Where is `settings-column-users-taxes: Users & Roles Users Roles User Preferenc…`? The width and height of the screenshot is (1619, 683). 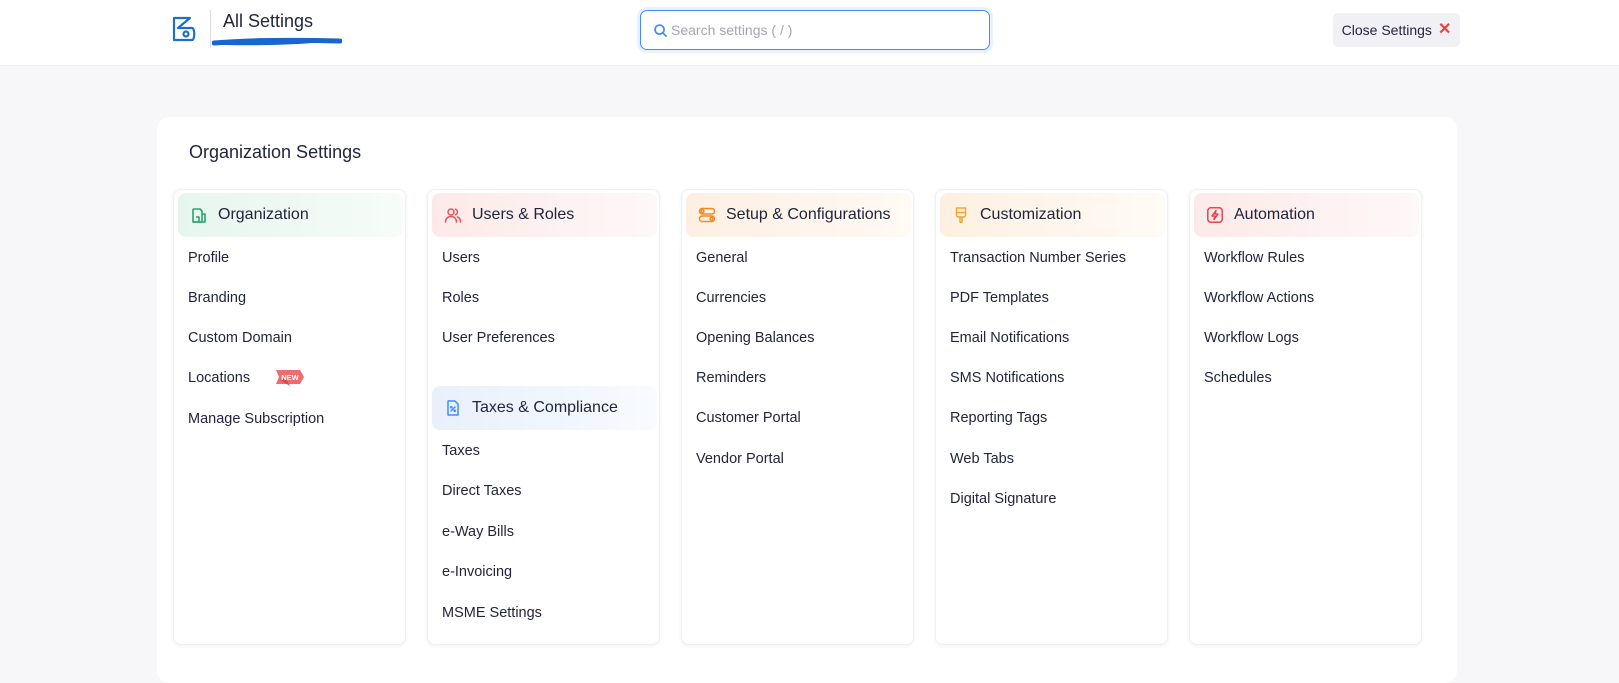
settings-column-users-taxes: Users & Roles Users Roles User Preferenc… is located at coordinates (543, 417).